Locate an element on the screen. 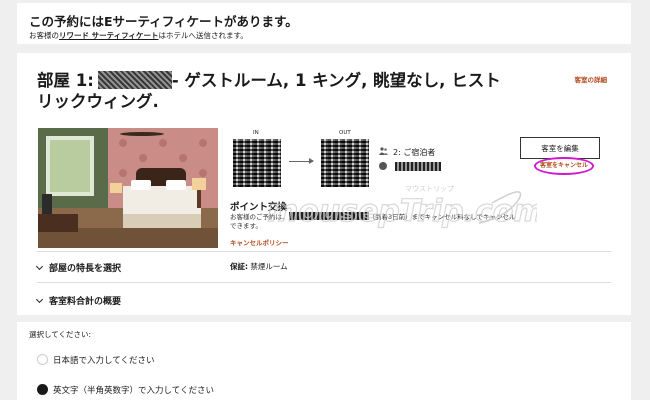 This screenshot has width=650, height=400. reward-certificate-link: リワード サーティフィケート is located at coordinates (109, 35).